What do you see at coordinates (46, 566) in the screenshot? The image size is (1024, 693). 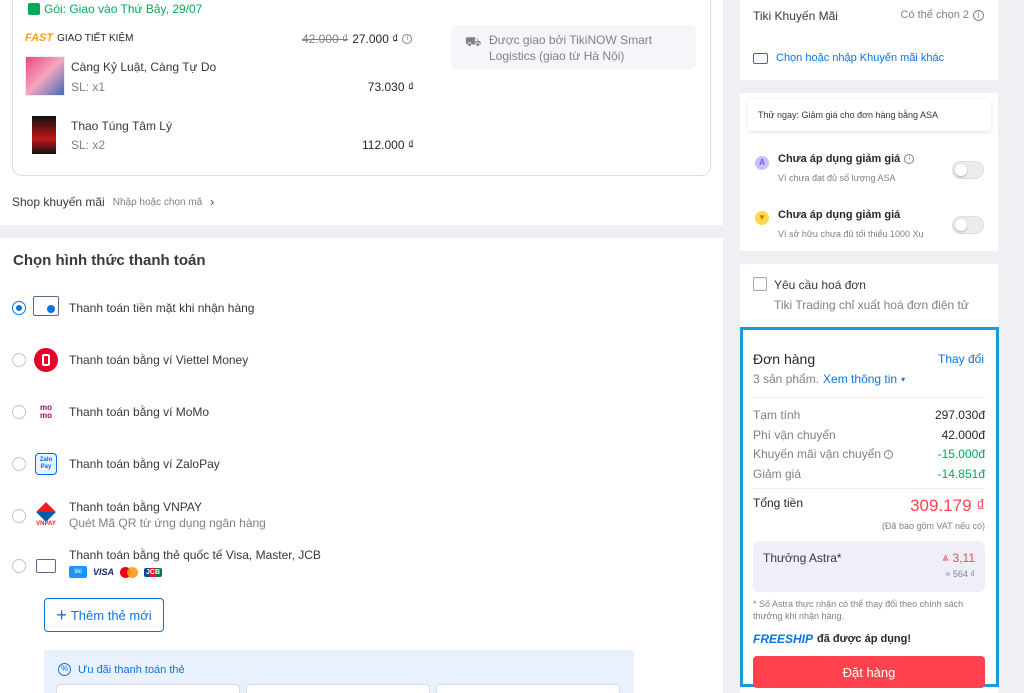 I see `credit-card-icon` at bounding box center [46, 566].